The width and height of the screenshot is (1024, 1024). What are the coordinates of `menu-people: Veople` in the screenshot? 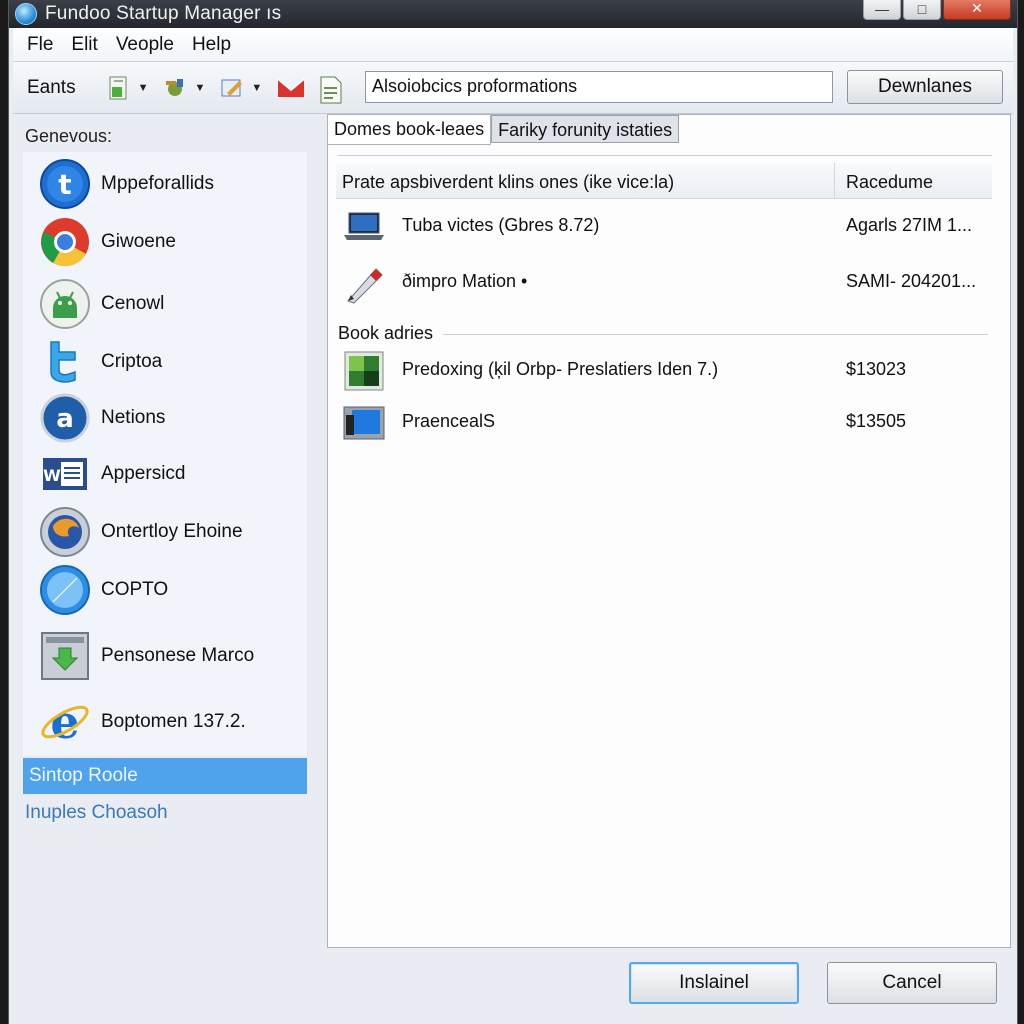 It's located at (145, 45).